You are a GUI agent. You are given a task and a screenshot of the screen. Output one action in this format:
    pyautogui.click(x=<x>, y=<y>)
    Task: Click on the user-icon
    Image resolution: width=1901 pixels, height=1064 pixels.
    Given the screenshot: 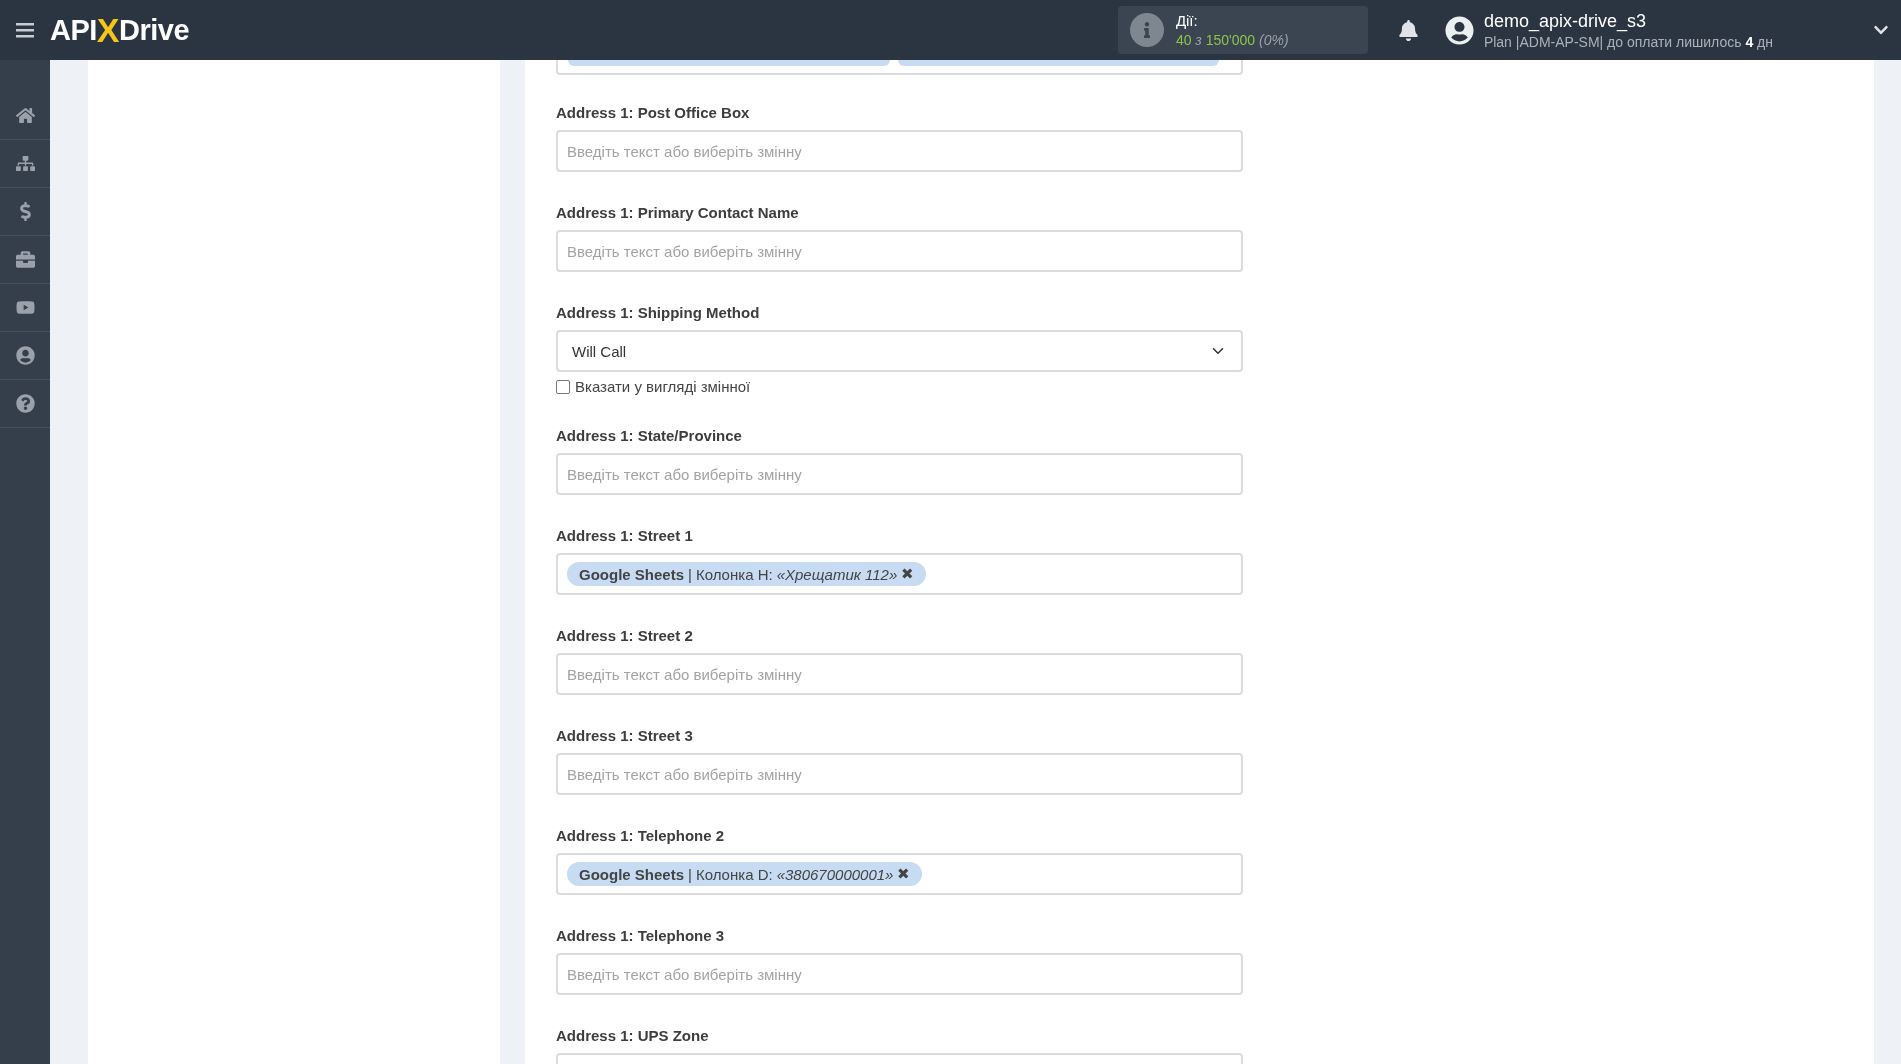 What is the action you would take?
    pyautogui.click(x=25, y=355)
    